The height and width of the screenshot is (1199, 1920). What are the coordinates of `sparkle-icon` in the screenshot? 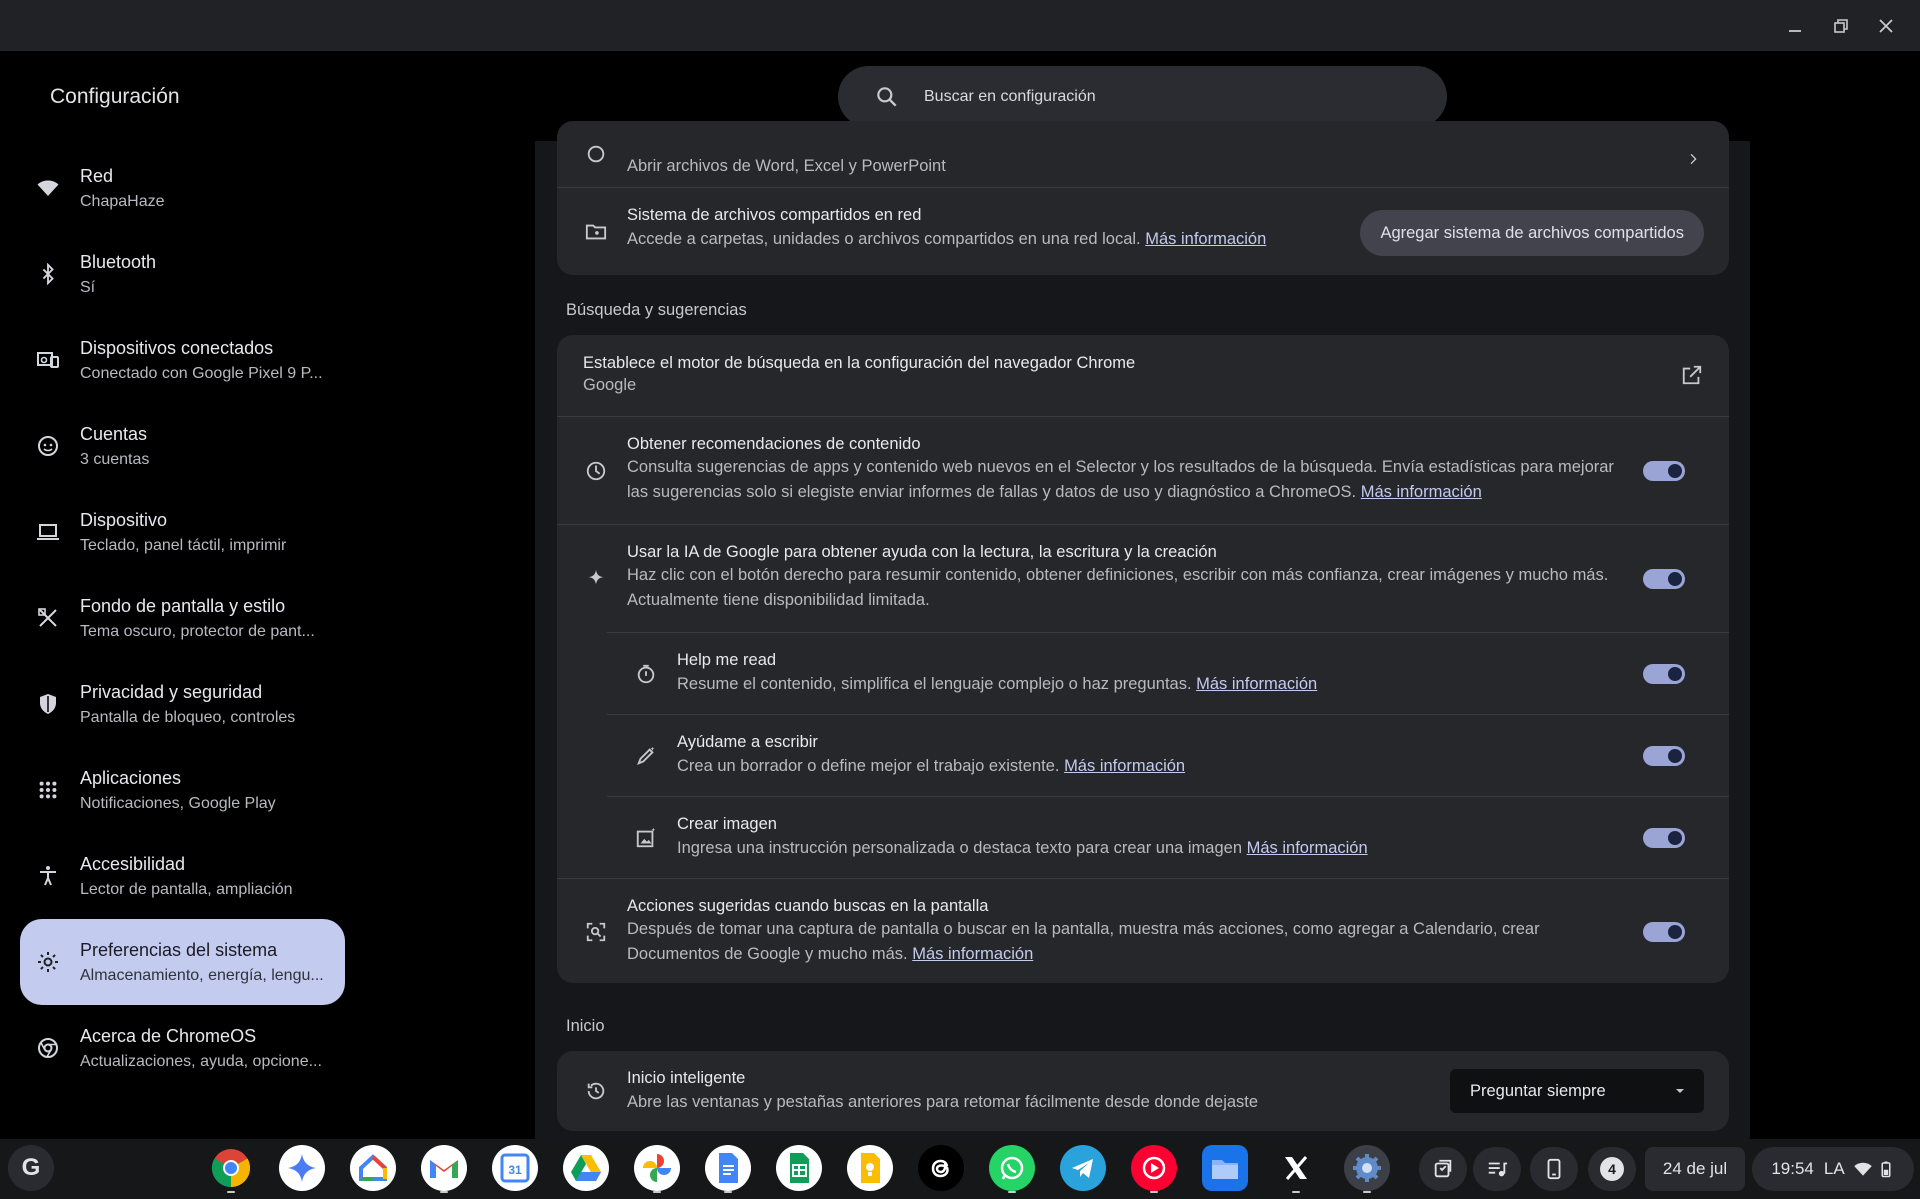 It's located at (596, 579).